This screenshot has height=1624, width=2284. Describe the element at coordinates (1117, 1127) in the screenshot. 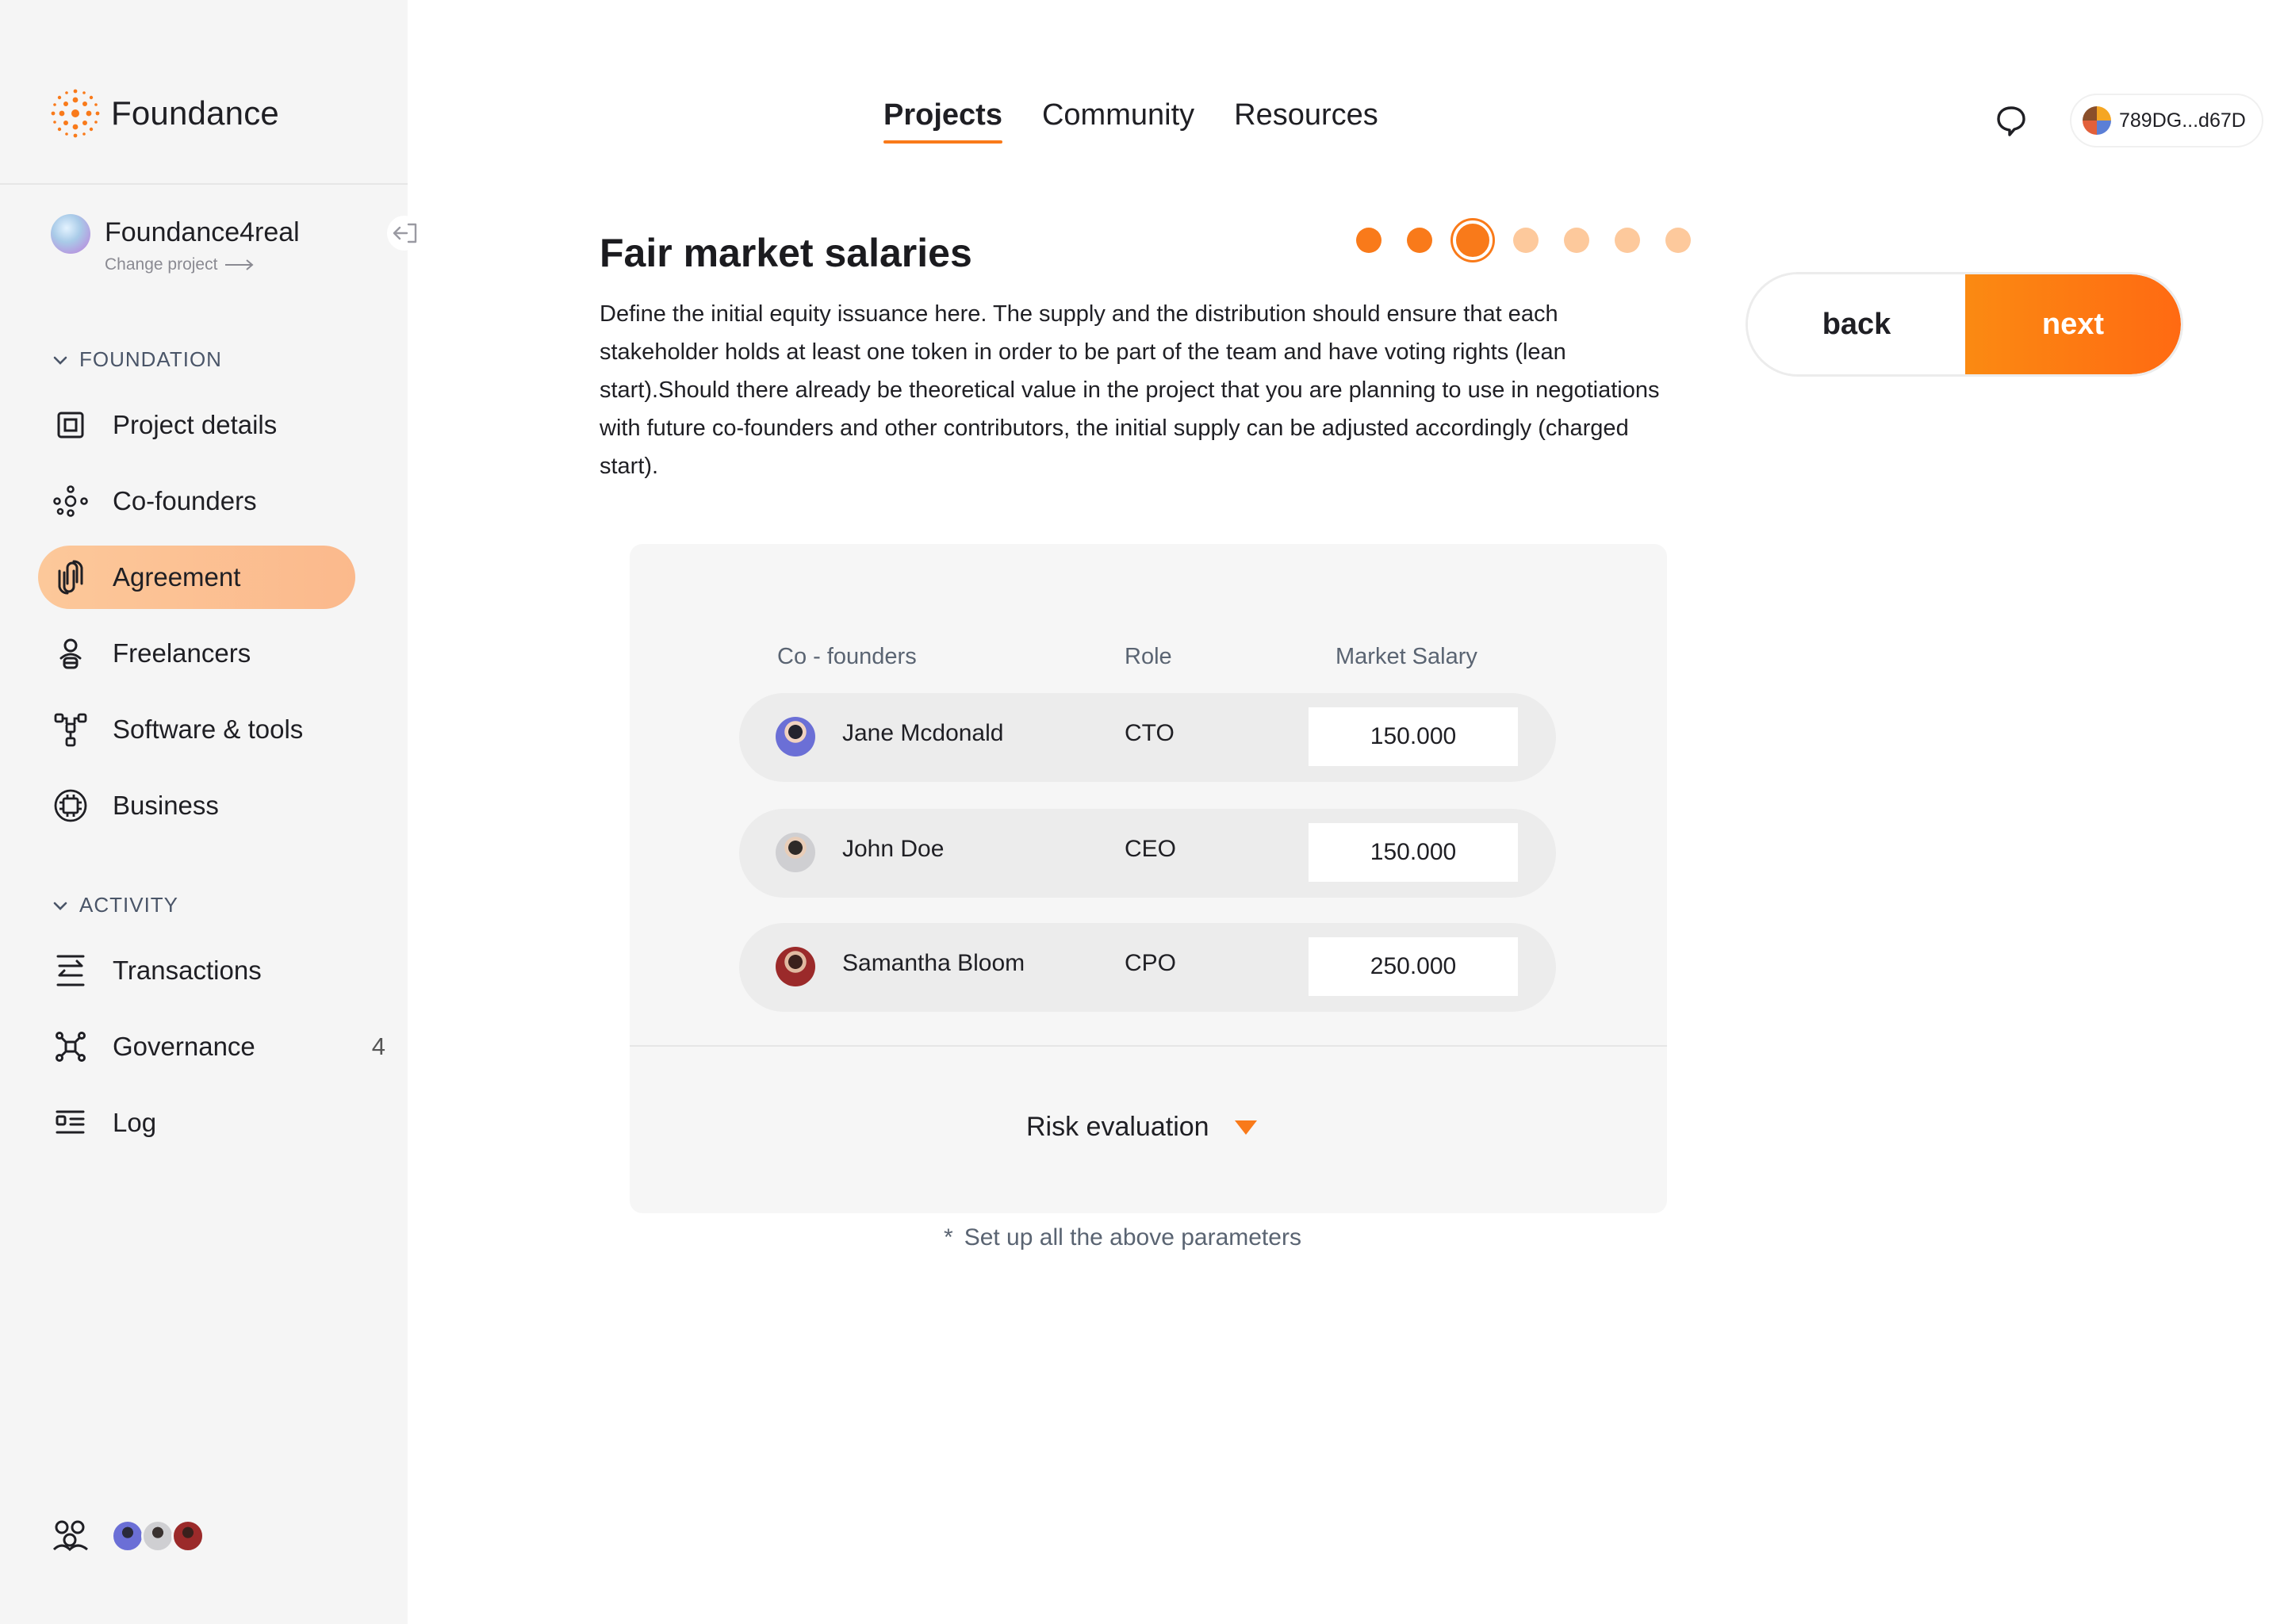

I see `risk-evaluation-label: Risk evaluation` at that location.